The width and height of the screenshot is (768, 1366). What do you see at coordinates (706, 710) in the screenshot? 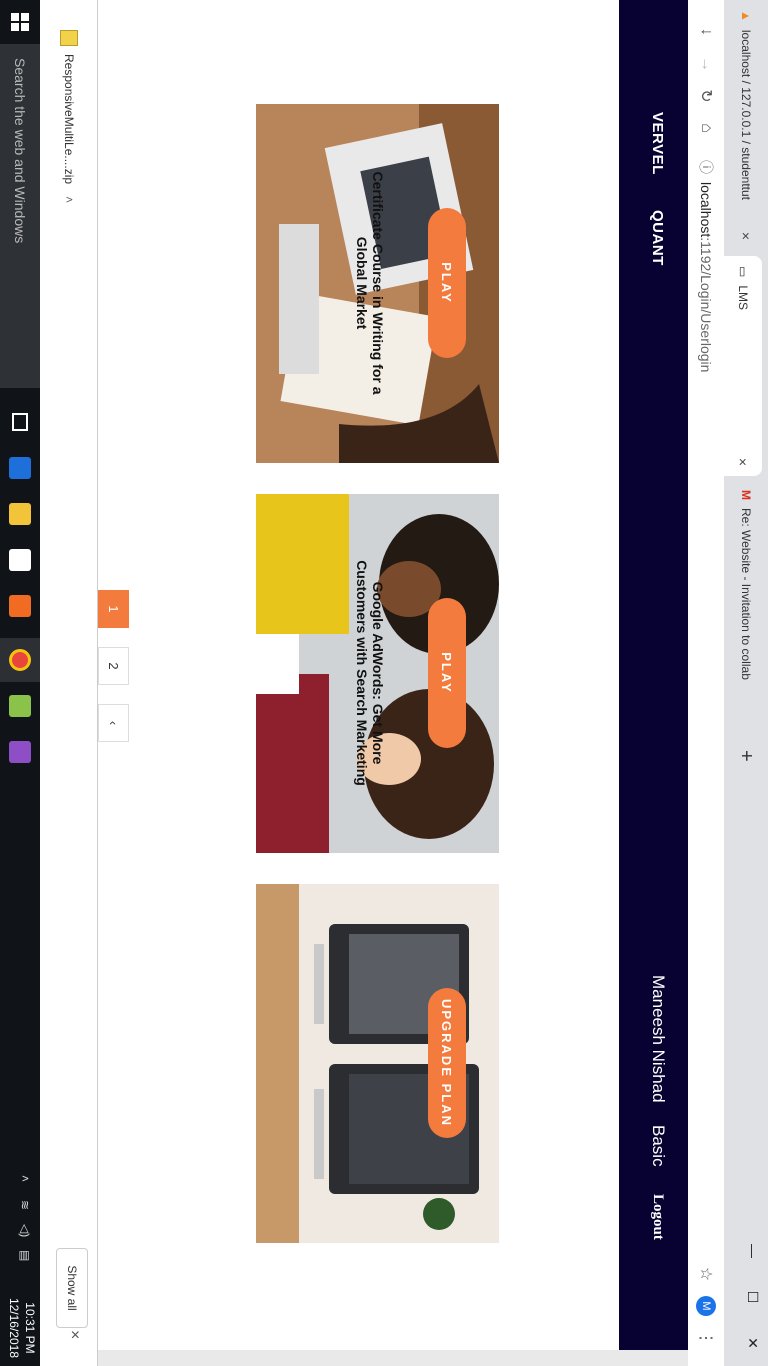
I see `url-field: ⓘ localhost :1192/Login/Userlogin` at bounding box center [706, 710].